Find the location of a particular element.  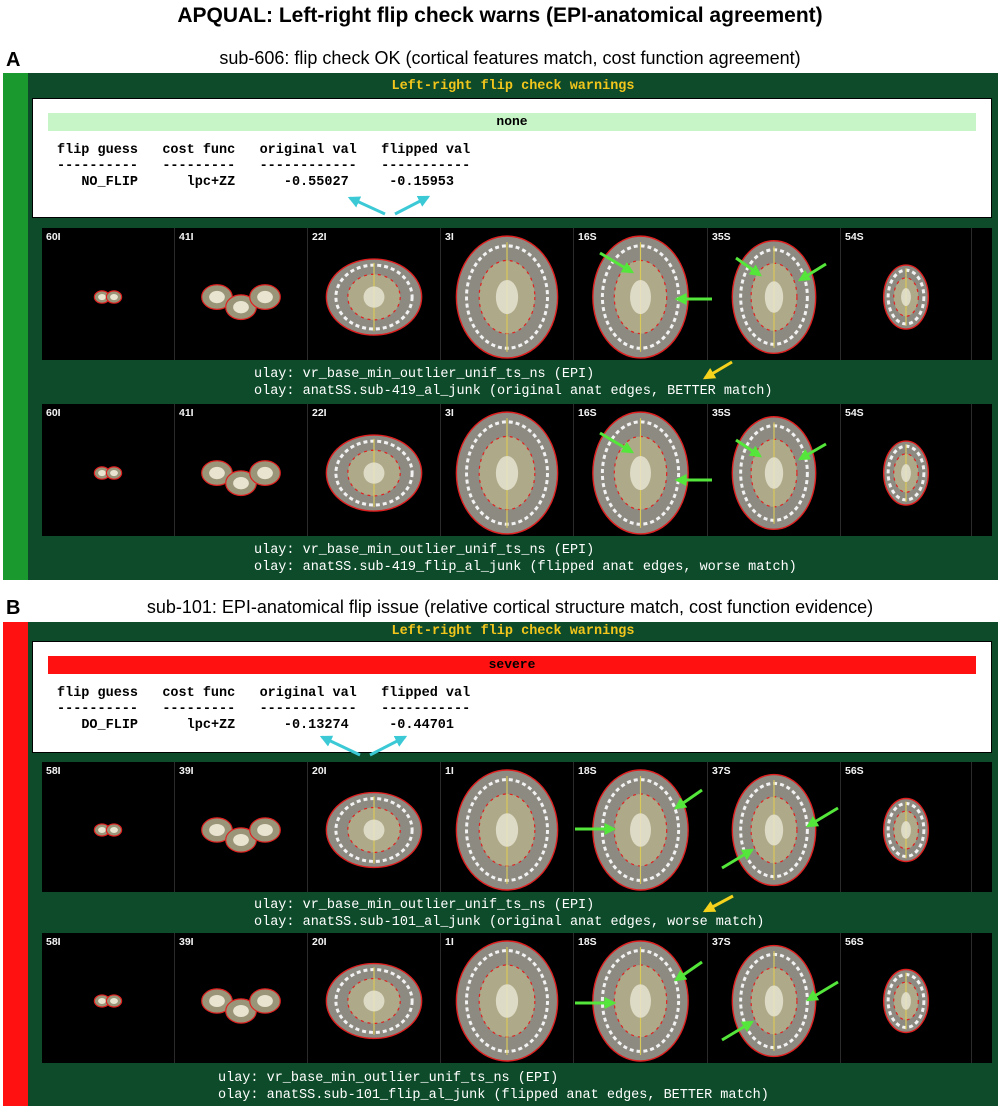

panel-a-strip-original: 60I 41I 22I 3I 16S 35S 54S is located at coordinates (517, 294).